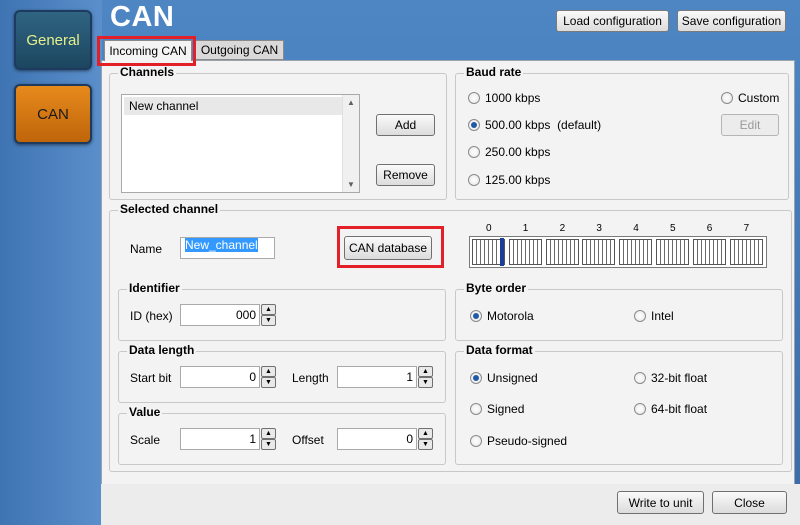  I want to click on close-button: Close, so click(749, 502).